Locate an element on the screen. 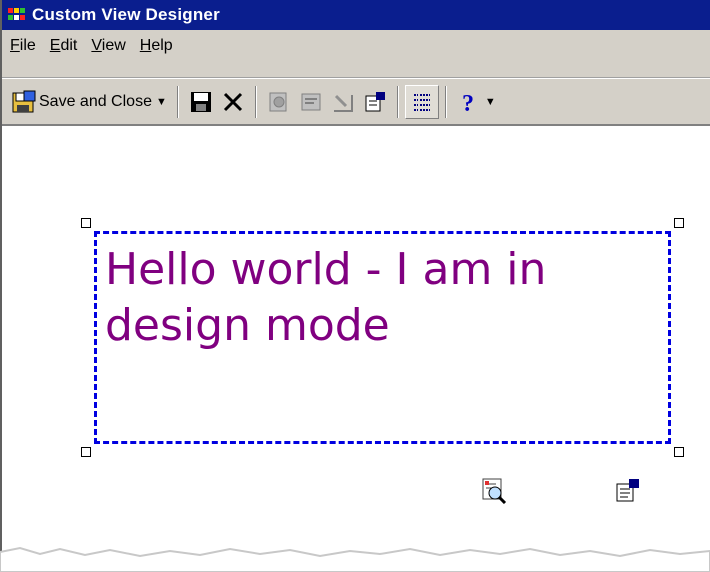  menu-help-rest: elp is located at coordinates (162, 45).